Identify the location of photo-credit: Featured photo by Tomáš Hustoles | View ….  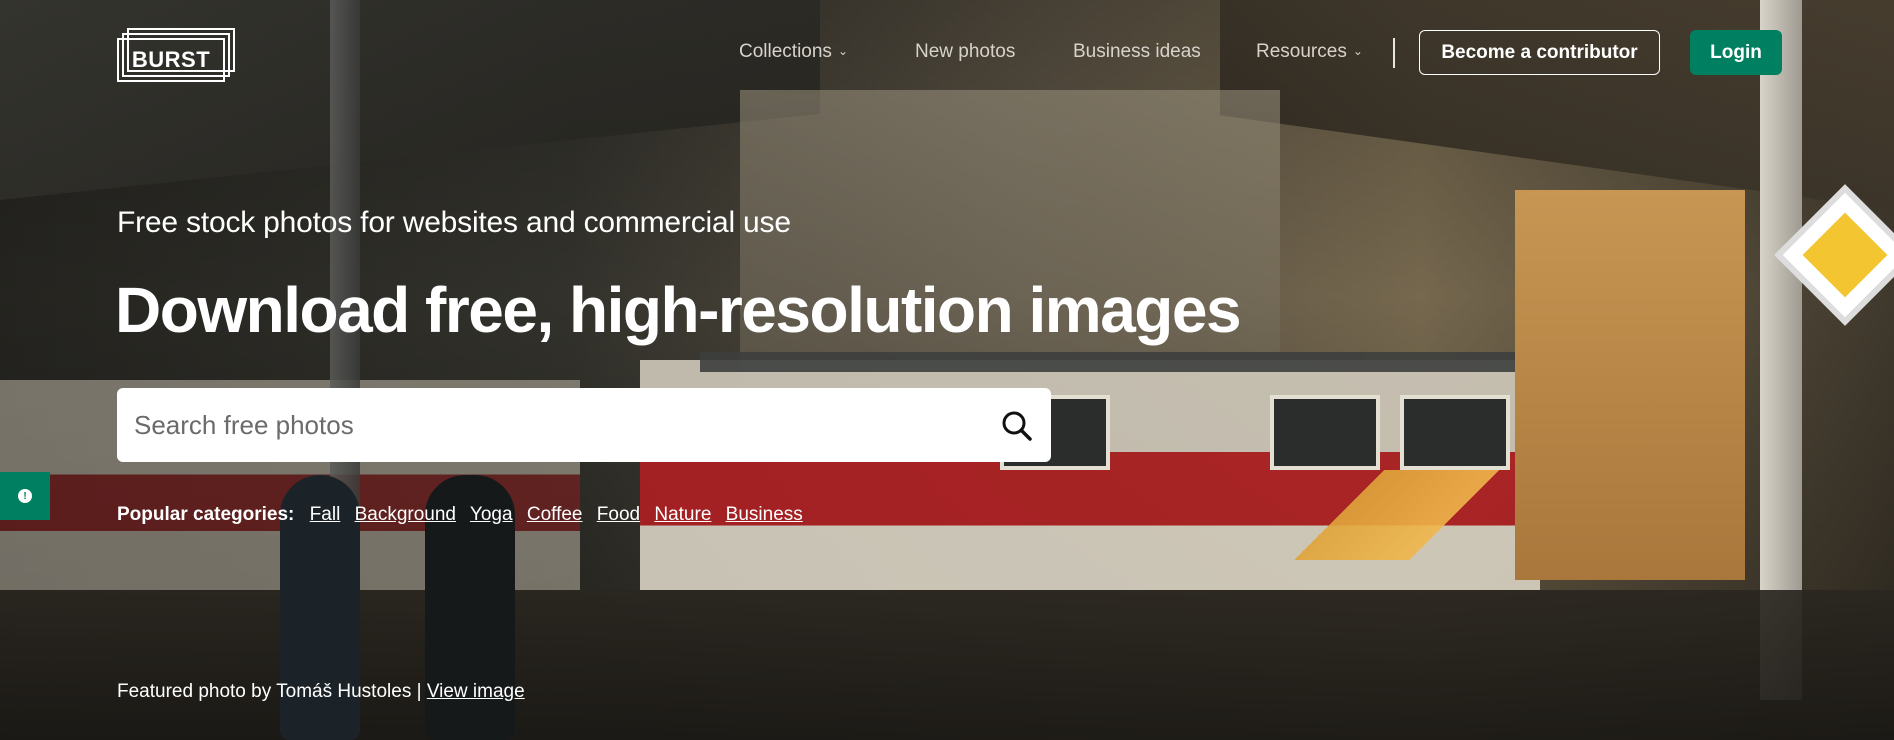
(321, 692).